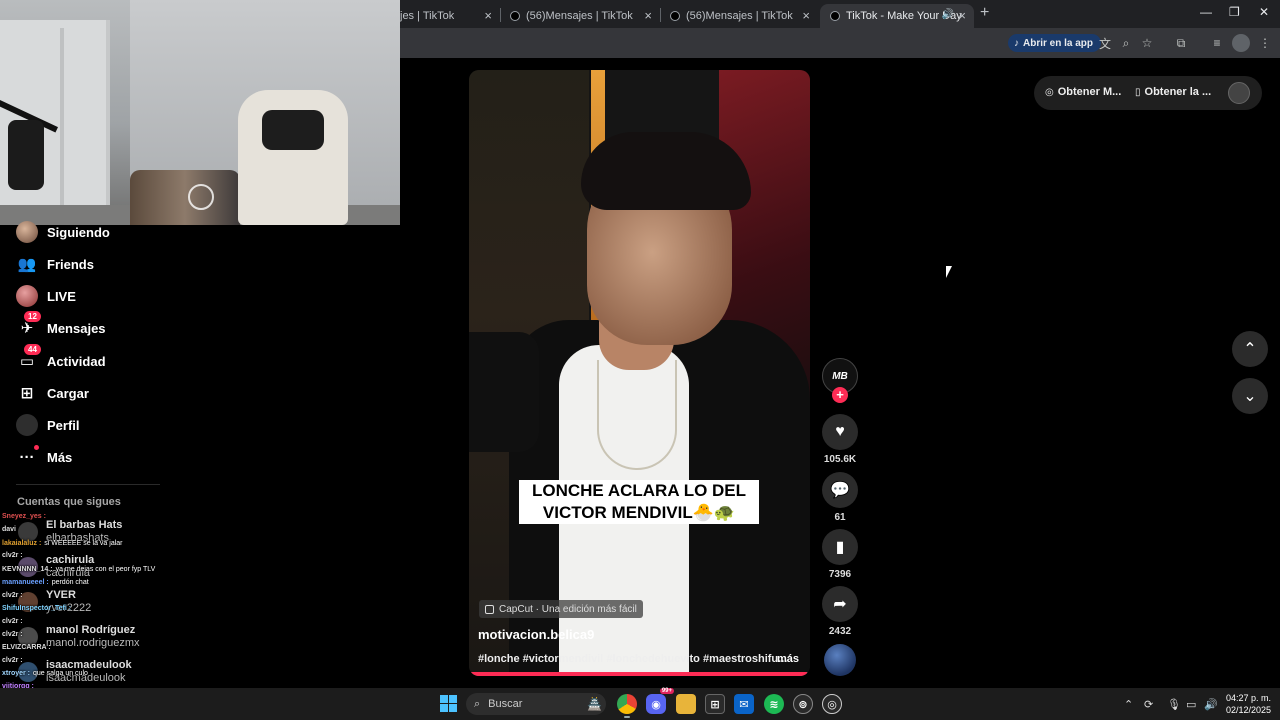  What do you see at coordinates (627, 704) in the screenshot?
I see `chrome-icon` at bounding box center [627, 704].